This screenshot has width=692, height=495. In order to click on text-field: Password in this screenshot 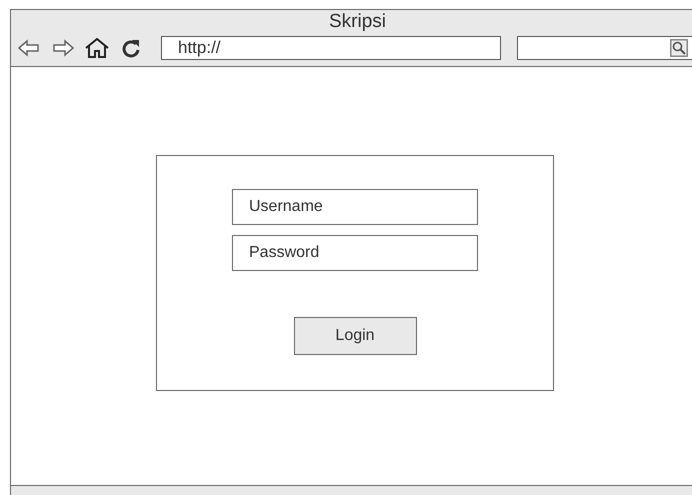, I will do `click(355, 253)`.